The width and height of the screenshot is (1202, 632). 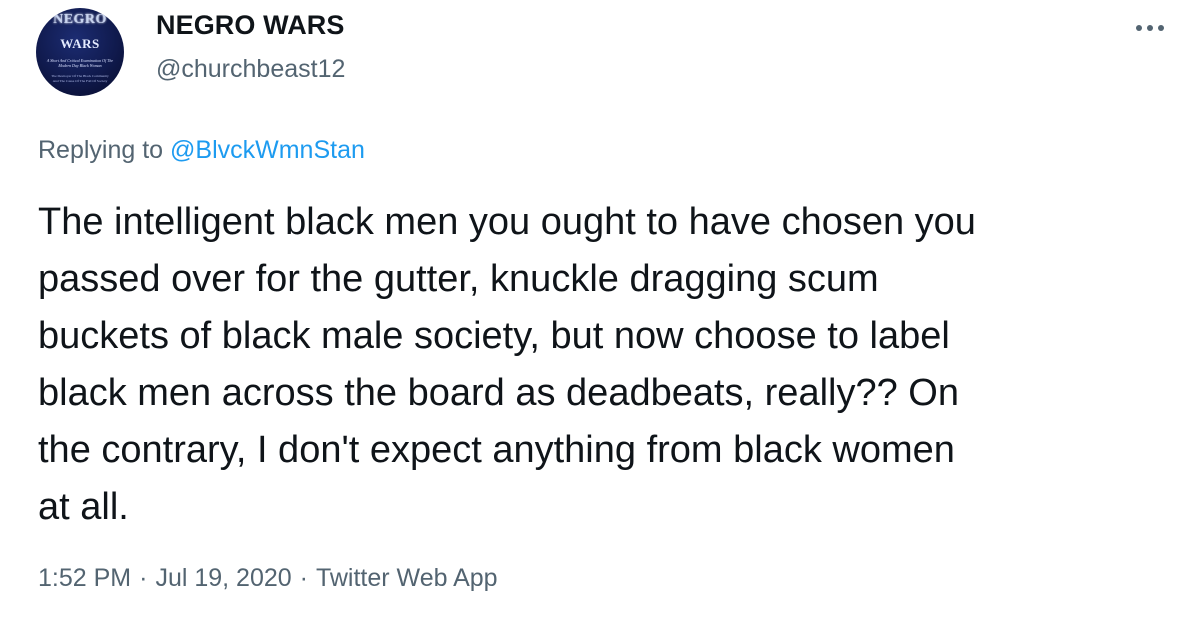 What do you see at coordinates (223, 578) in the screenshot?
I see `tweet-date: Jul 19, 2020` at bounding box center [223, 578].